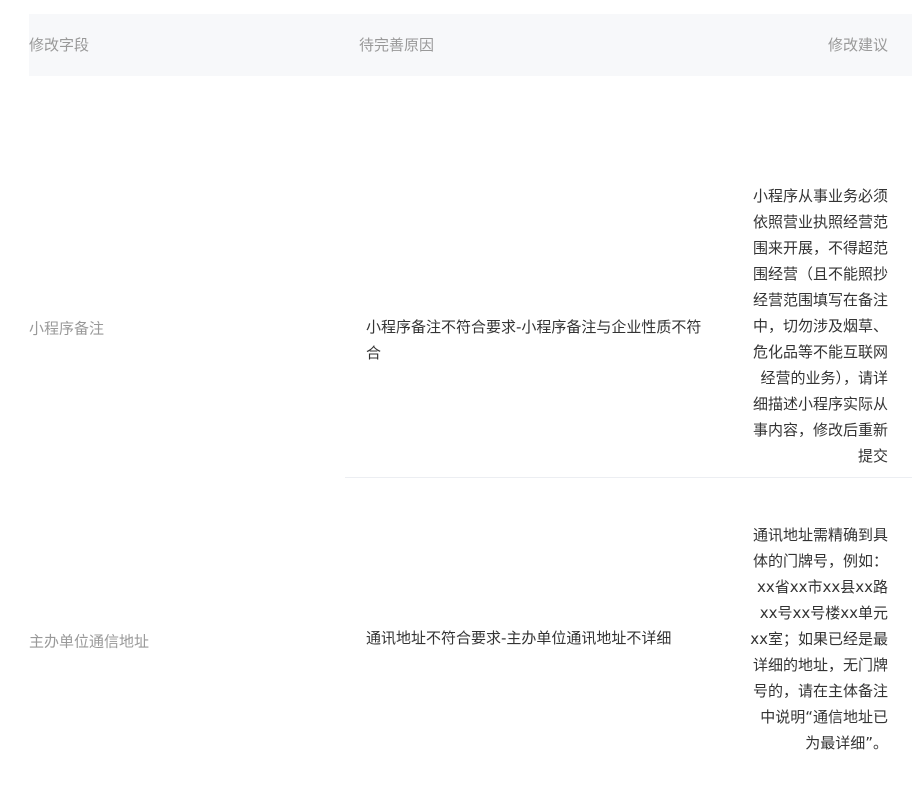 This screenshot has height=798, width=920. Describe the element at coordinates (519, 638) in the screenshot. I see `row-reason: 通讯地址不符合要求-主办单位通讯地址不详细` at that location.